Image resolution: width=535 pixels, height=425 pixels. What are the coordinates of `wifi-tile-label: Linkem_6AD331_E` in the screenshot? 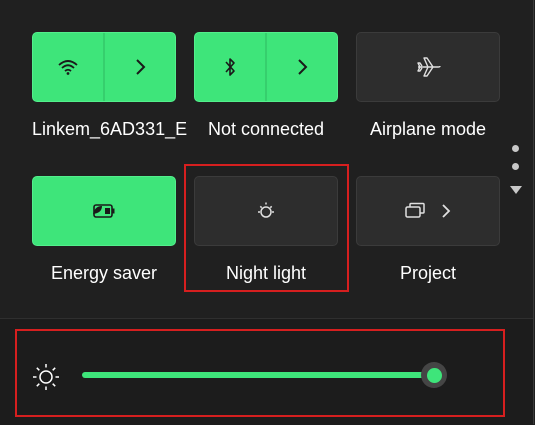 It's located at (110, 129).